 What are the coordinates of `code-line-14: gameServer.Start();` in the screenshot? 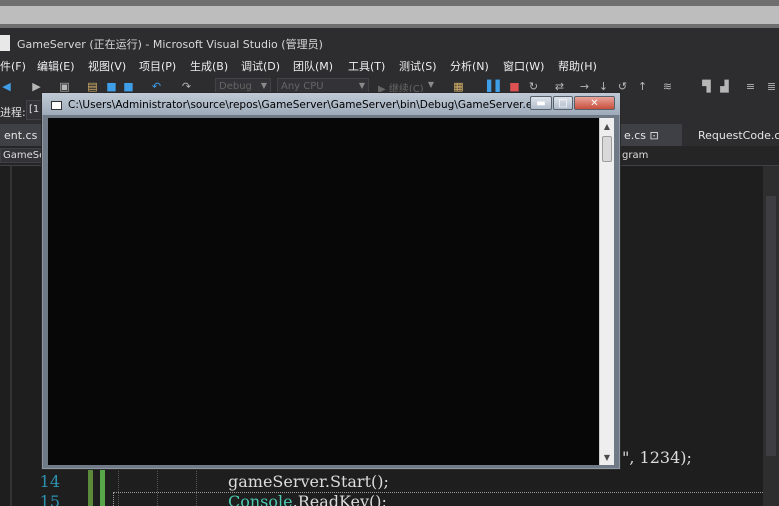 It's located at (308, 481).